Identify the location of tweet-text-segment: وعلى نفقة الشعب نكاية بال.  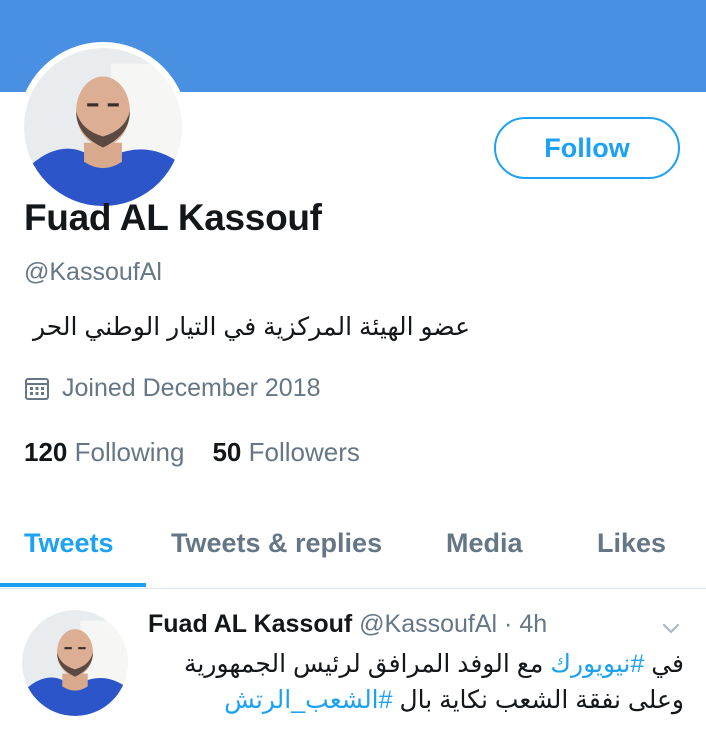
(538, 700).